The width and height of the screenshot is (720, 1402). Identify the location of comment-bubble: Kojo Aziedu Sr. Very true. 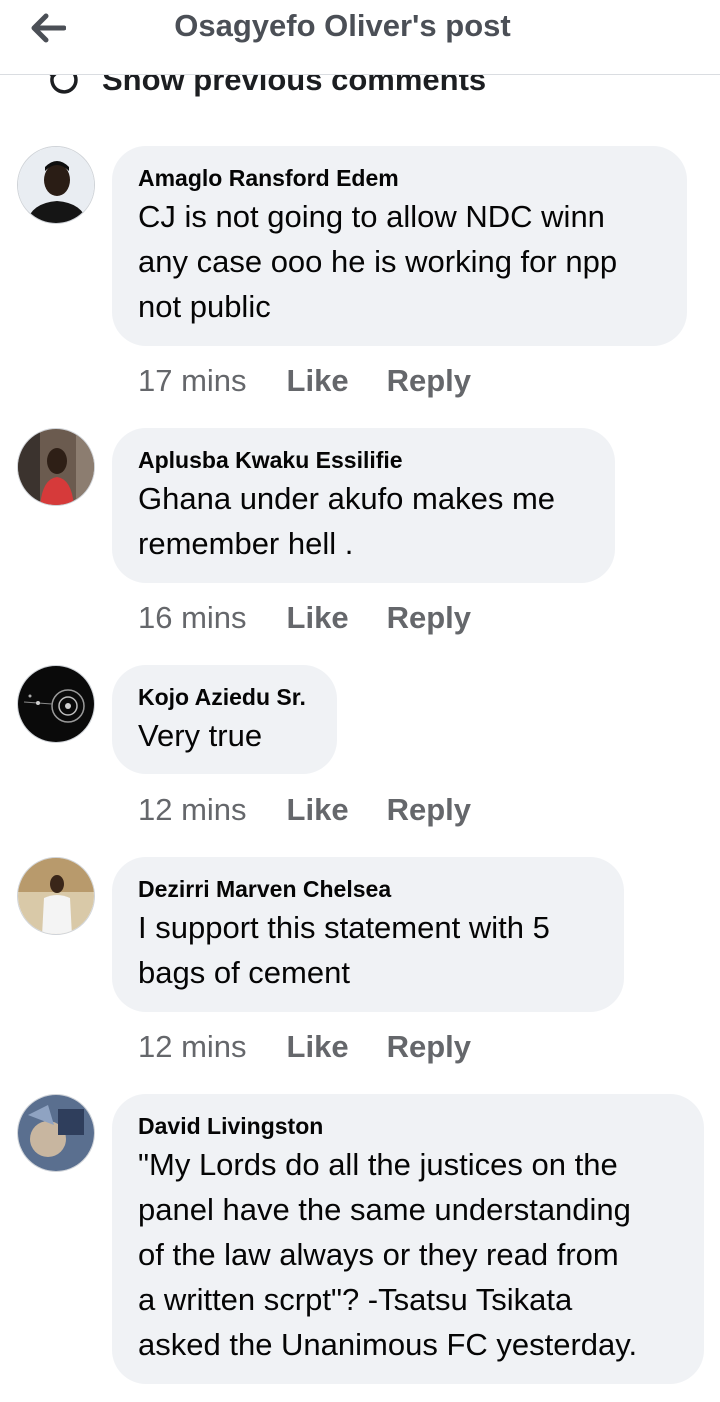
(224, 719).